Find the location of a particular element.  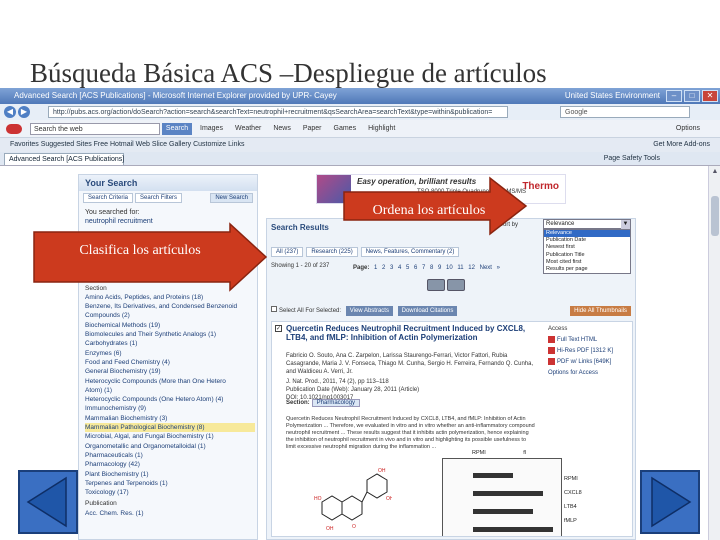

filter-item: Carbohydrates (1) is located at coordinates (170, 343).